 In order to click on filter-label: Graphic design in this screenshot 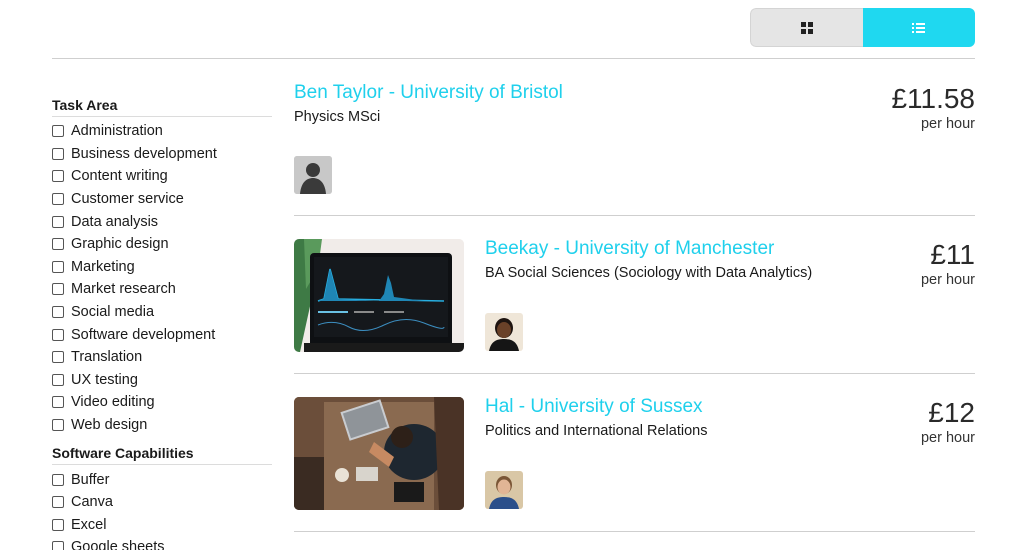, I will do `click(120, 244)`.